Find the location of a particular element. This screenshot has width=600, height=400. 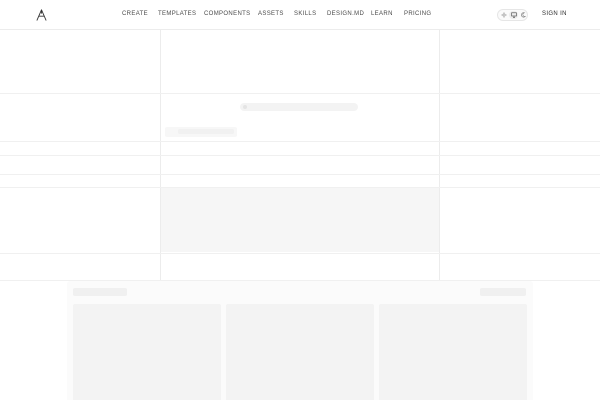

nav-link-templates: TEMPLATES is located at coordinates (177, 14).